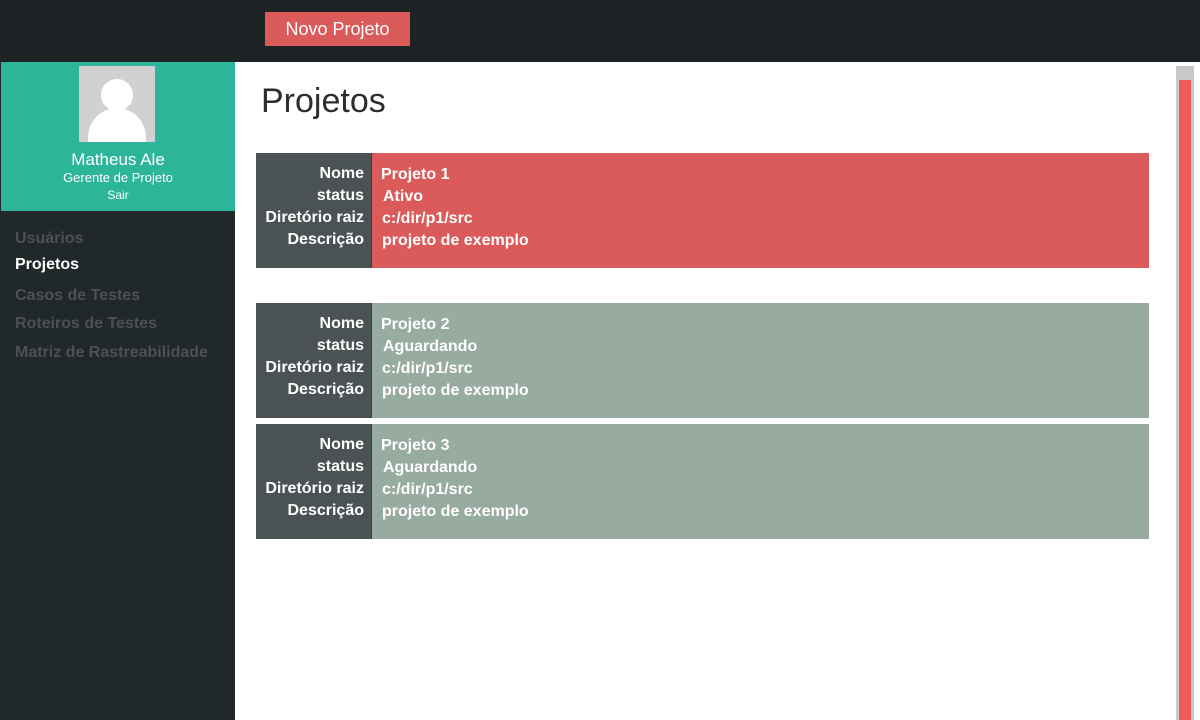 This screenshot has height=720, width=1200. I want to click on vertical-scrollbar, so click(1185, 393).